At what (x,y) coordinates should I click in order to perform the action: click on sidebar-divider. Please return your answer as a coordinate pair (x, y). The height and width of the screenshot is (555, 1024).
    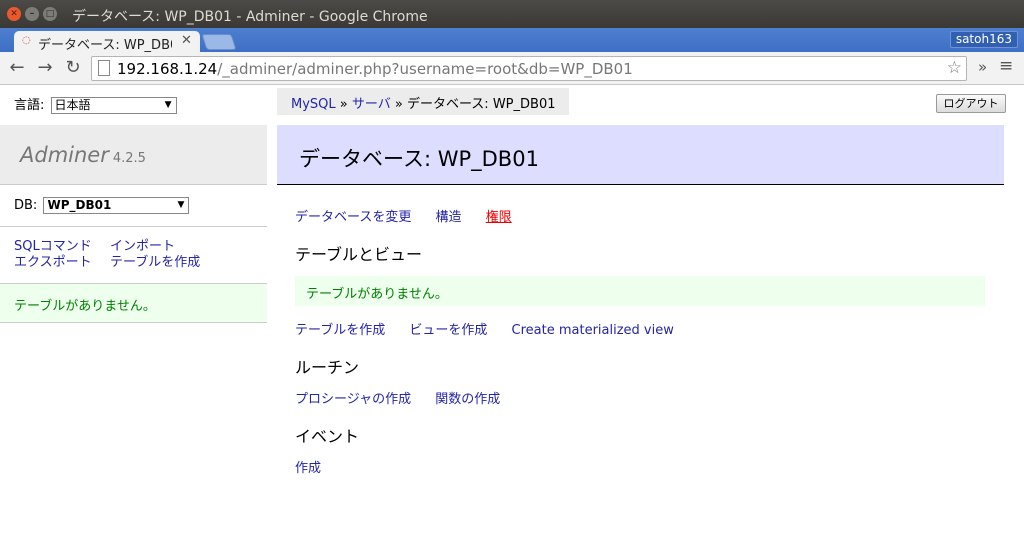
    Looking at the image, I should click on (133, 226).